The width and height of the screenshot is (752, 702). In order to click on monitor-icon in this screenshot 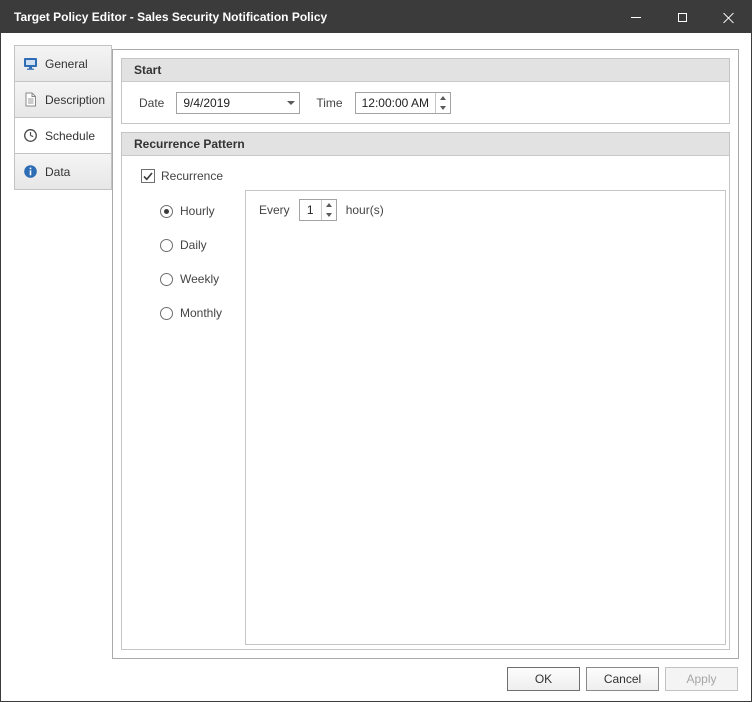, I will do `click(30, 64)`.